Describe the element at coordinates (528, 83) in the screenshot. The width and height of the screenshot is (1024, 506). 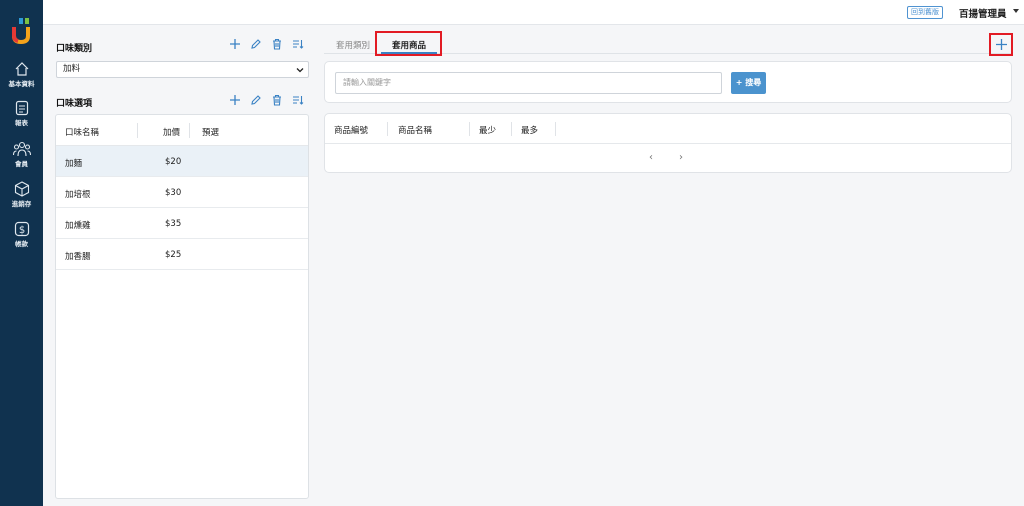
I see `search-input: 請輸入關鍵字` at that location.